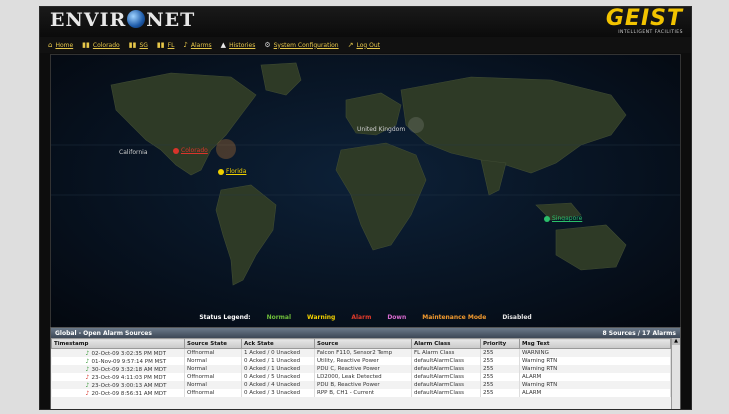 Image resolution: width=729 pixels, height=414 pixels. Describe the element at coordinates (129, 361) in the screenshot. I see `timestamp-text: 01-Nov-09 9:57:14 PM MST` at that location.